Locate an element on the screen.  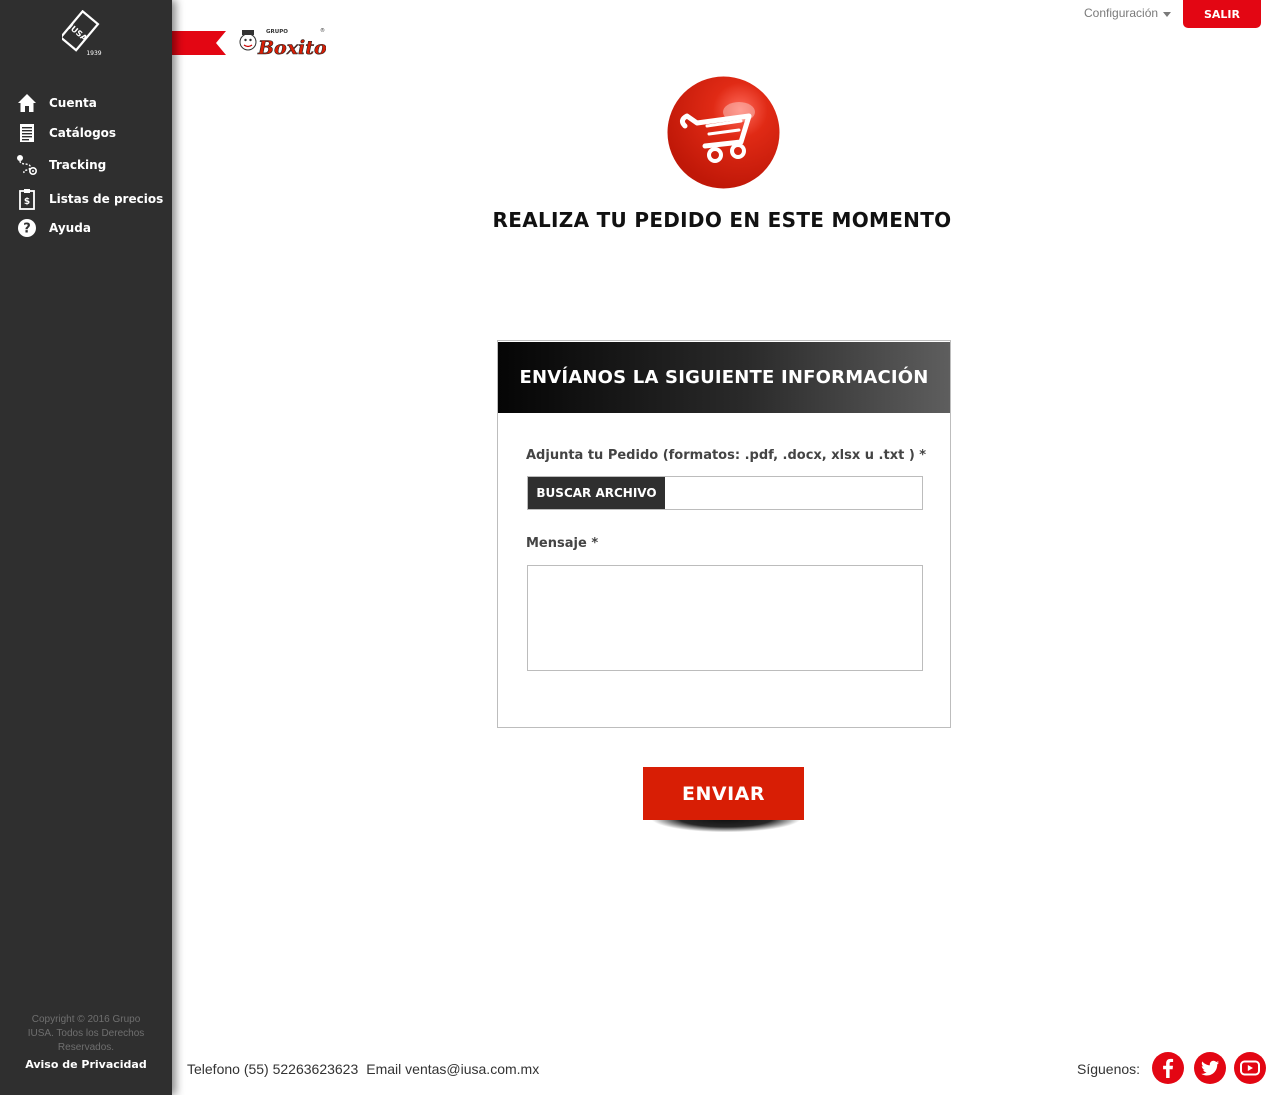
config-label: Configuración is located at coordinates (1121, 13).